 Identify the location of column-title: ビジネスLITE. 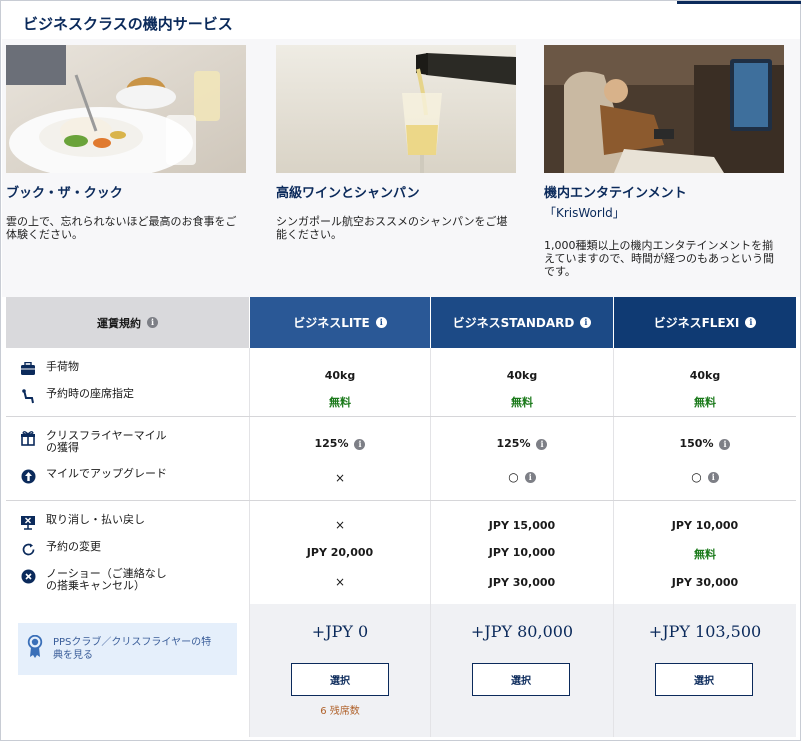
(331, 323).